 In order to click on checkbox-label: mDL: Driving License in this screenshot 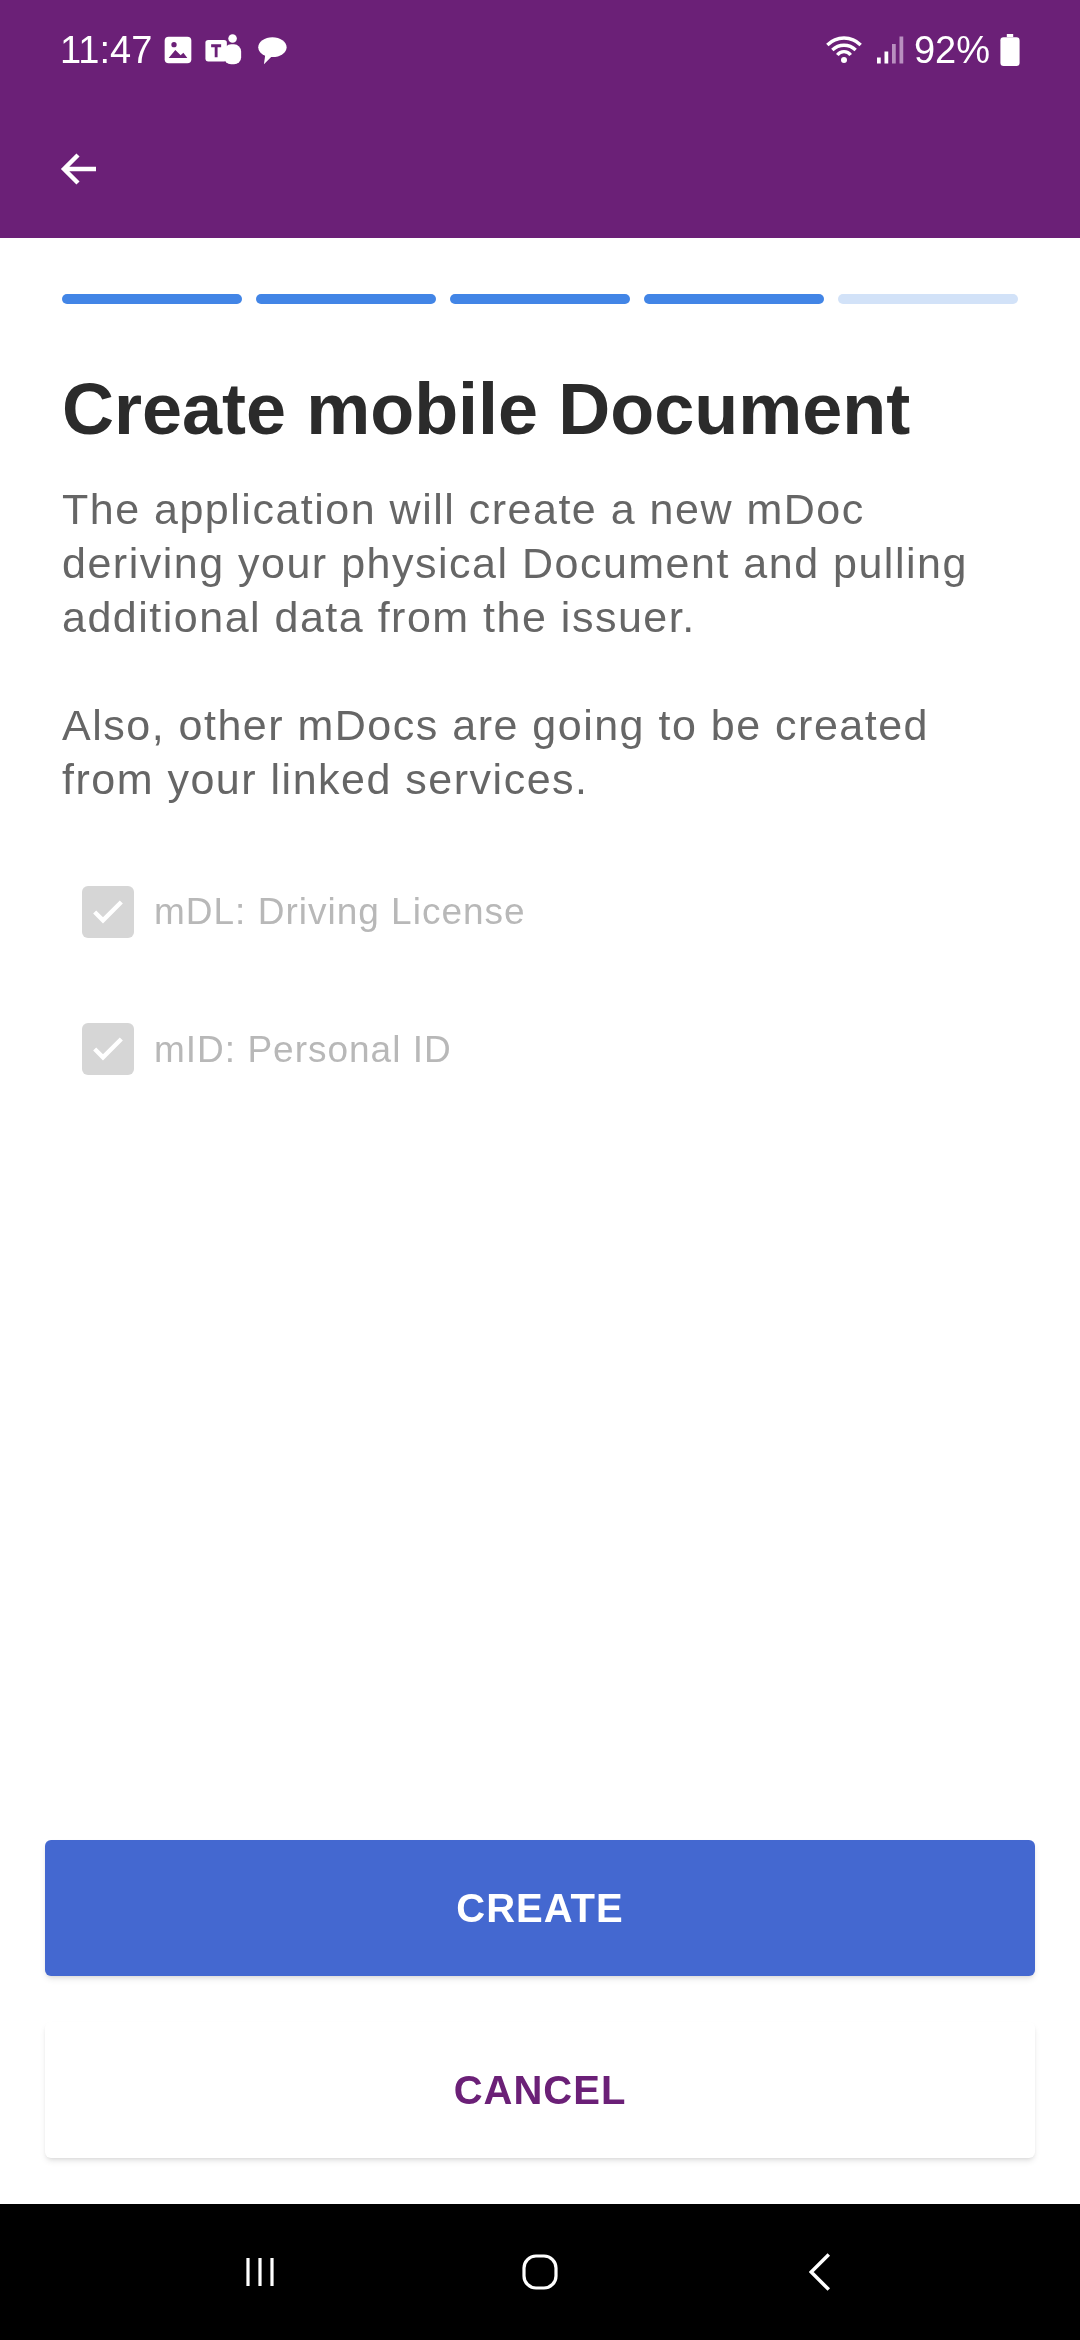, I will do `click(340, 912)`.